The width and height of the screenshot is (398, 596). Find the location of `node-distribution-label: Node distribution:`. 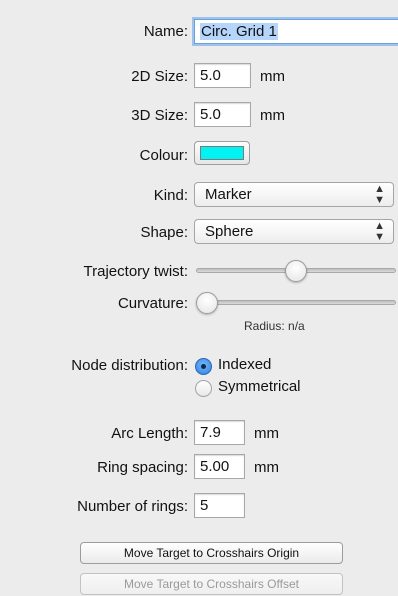

node-distribution-label: Node distribution: is located at coordinates (129, 365).